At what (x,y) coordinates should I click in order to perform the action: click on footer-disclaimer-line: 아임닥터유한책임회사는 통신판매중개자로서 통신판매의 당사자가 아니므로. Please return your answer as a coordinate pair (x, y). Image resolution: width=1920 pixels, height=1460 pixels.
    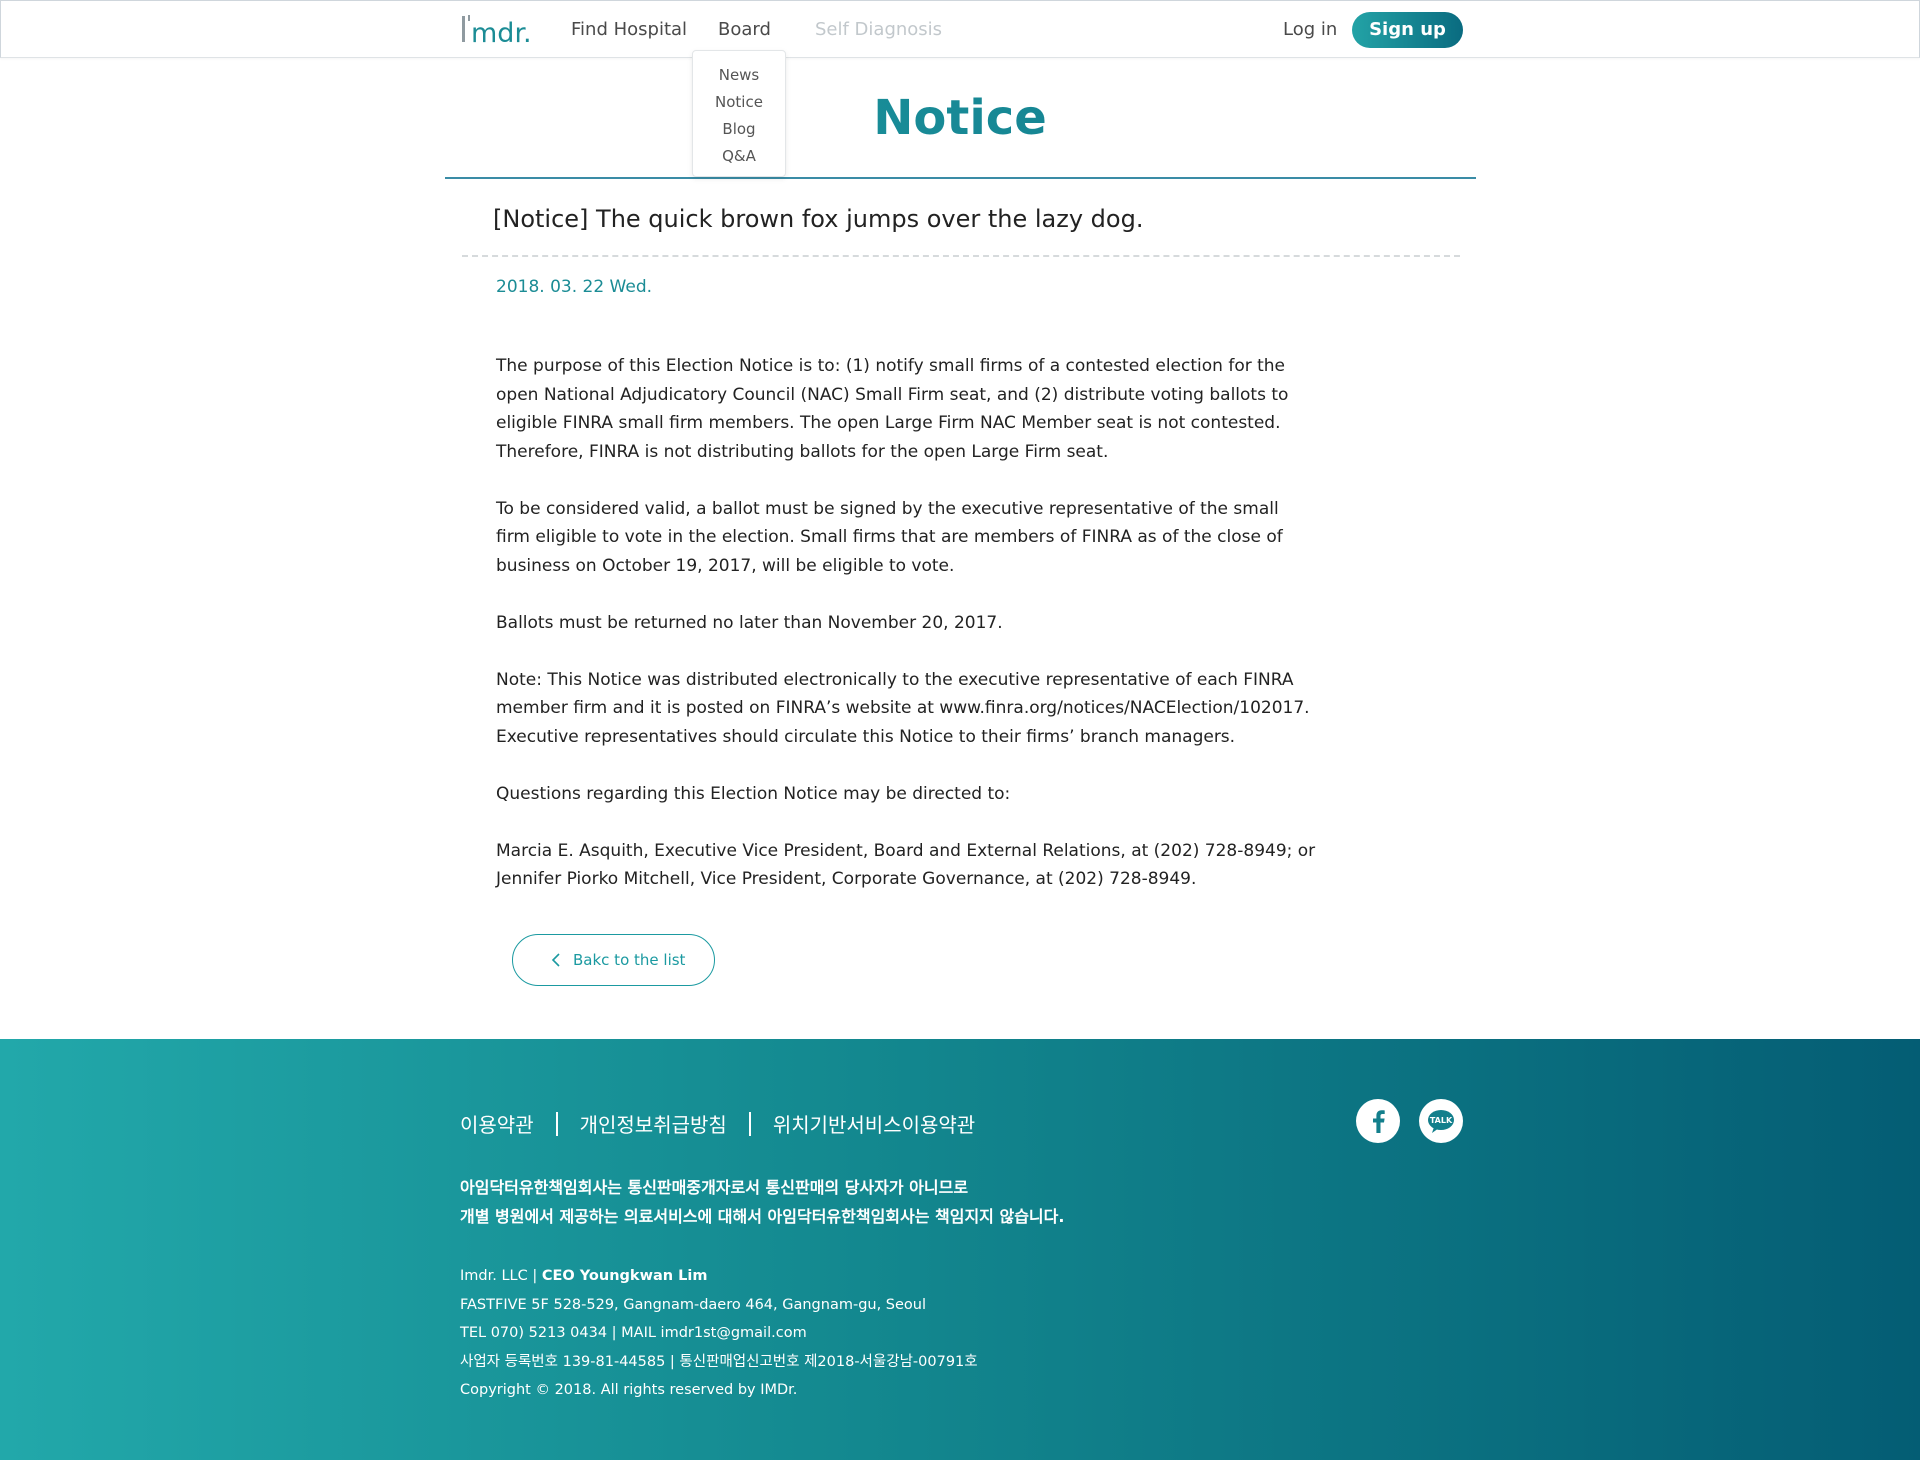
    Looking at the image, I should click on (714, 1187).